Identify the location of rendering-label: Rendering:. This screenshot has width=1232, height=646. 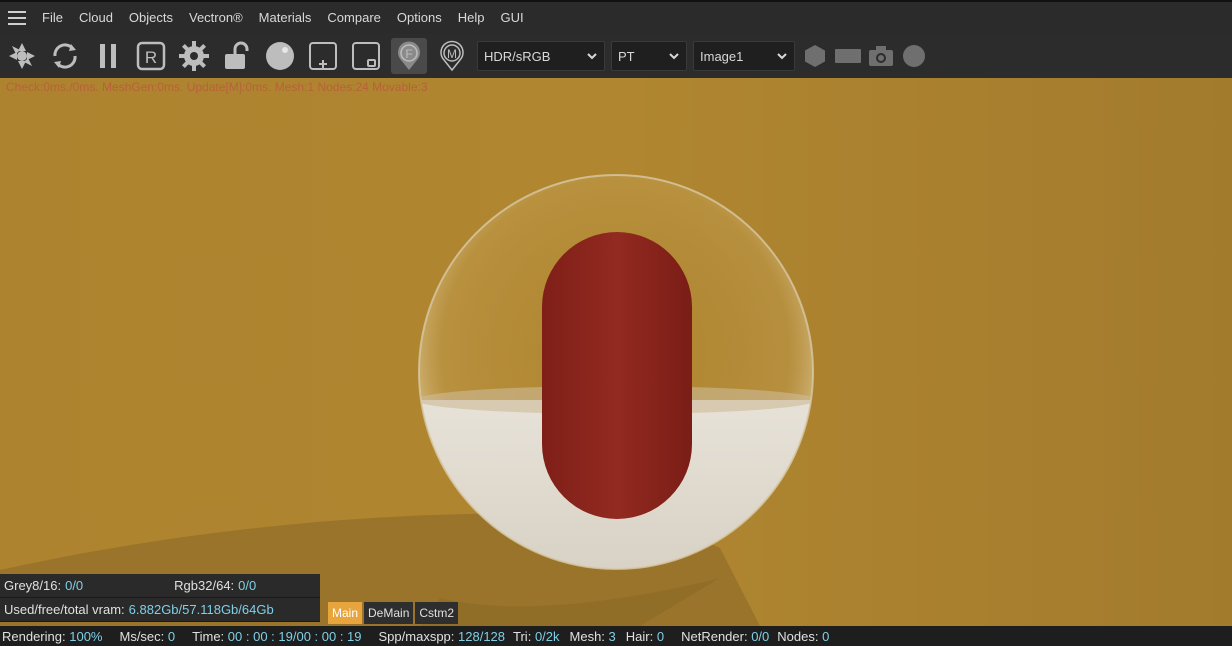
(34, 636).